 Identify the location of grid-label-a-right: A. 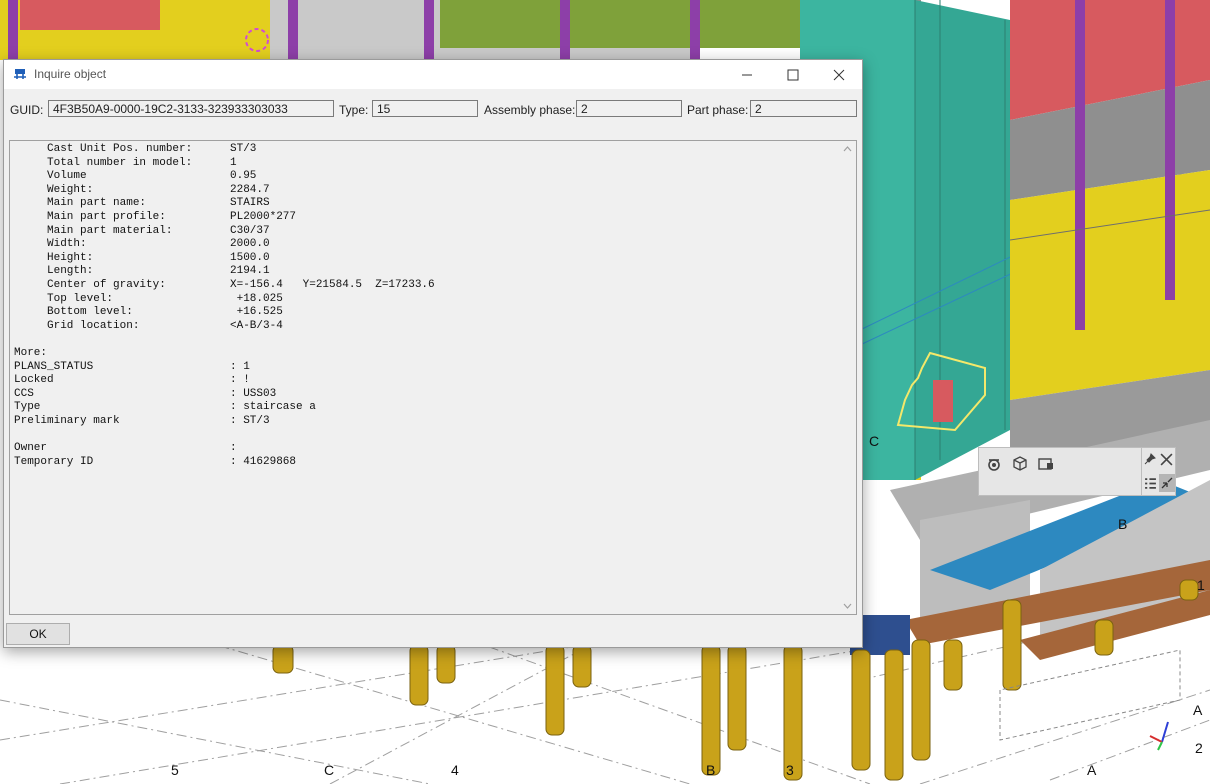
(1198, 710).